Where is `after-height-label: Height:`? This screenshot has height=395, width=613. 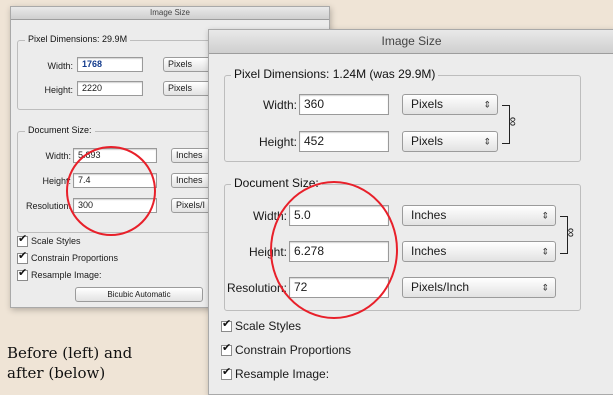 after-height-label: Height: is located at coordinates (277, 142).